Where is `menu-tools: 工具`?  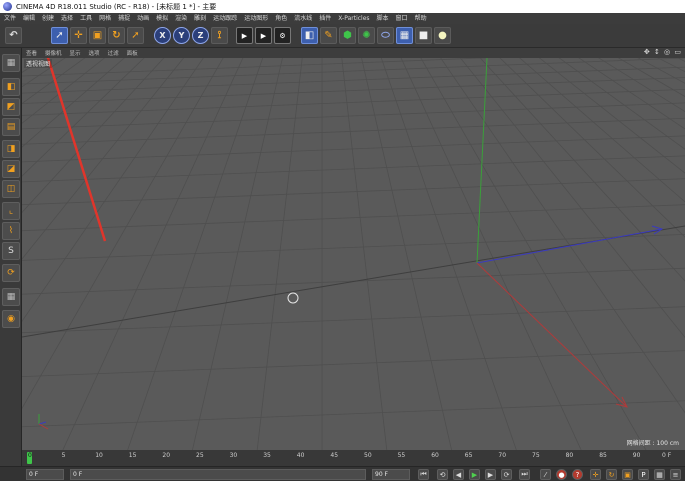 menu-tools: 工具 is located at coordinates (86, 18).